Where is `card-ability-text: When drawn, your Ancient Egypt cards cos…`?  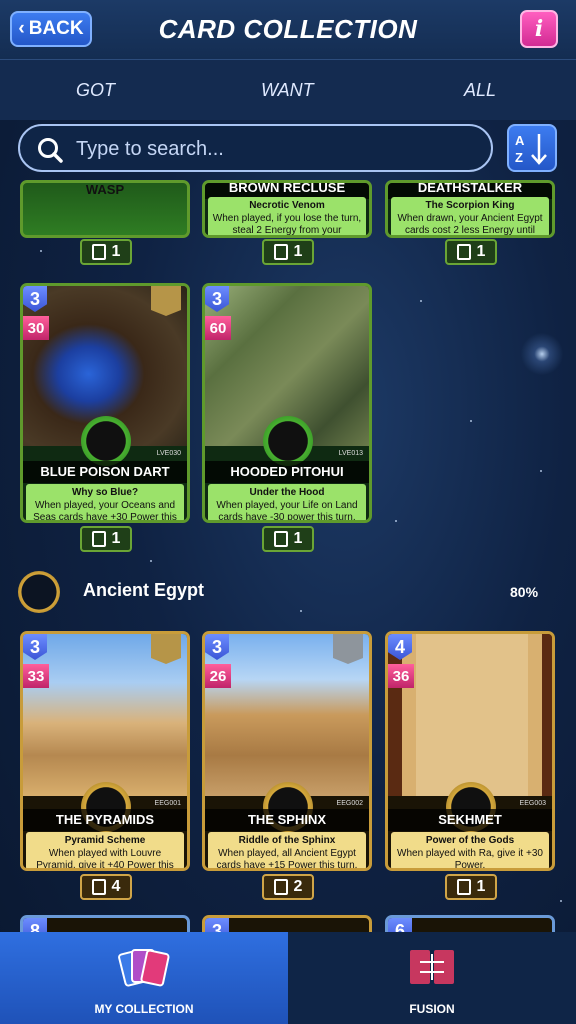 card-ability-text: When drawn, your Ancient Egypt cards cos… is located at coordinates (470, 224).